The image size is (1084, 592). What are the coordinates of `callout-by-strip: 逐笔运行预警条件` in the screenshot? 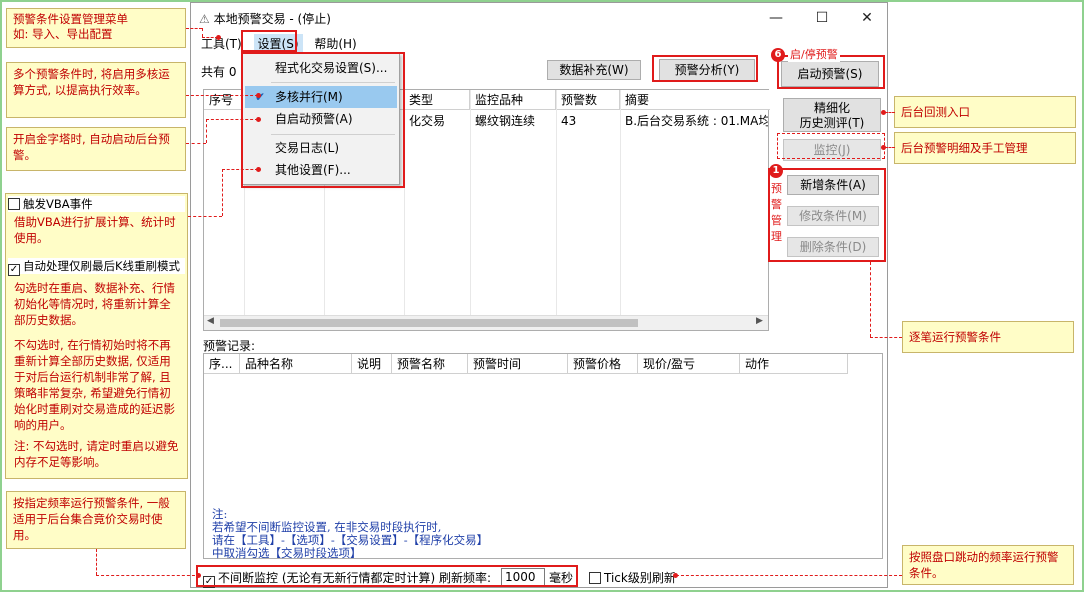 It's located at (988, 337).